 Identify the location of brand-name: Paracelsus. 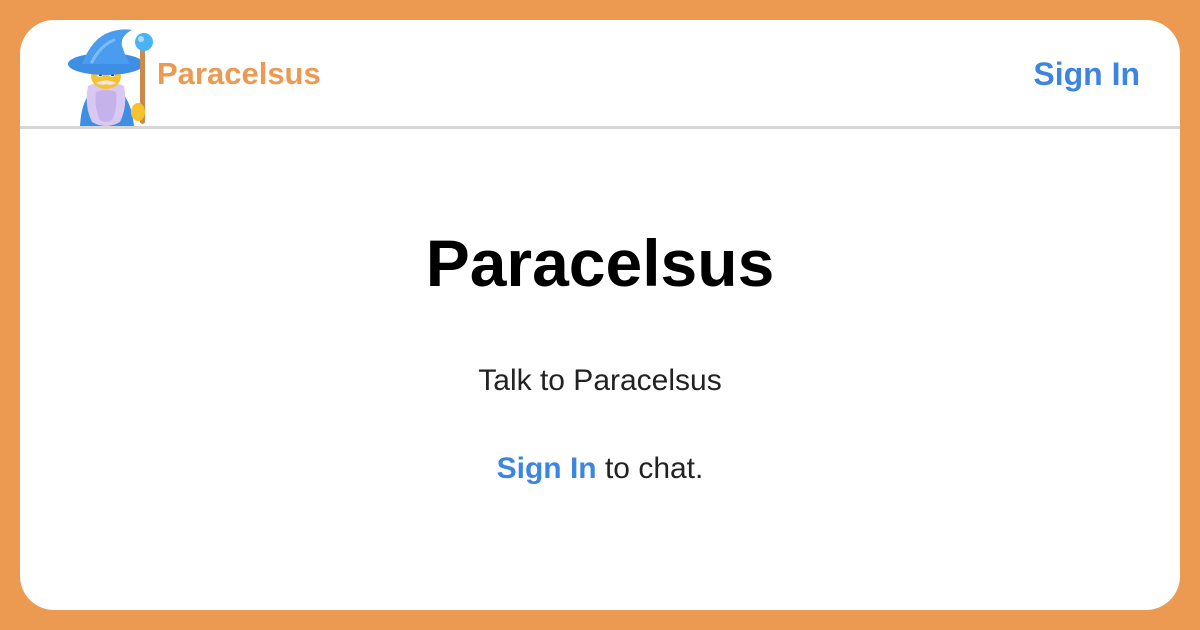
(239, 74).